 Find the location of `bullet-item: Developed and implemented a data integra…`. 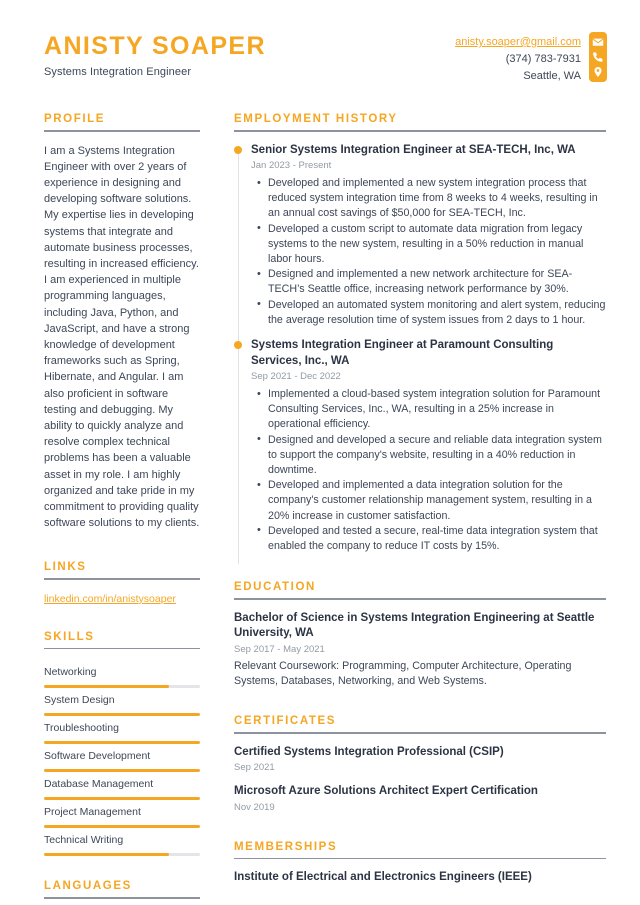

bullet-item: Developed and implemented a data integra… is located at coordinates (428, 501).